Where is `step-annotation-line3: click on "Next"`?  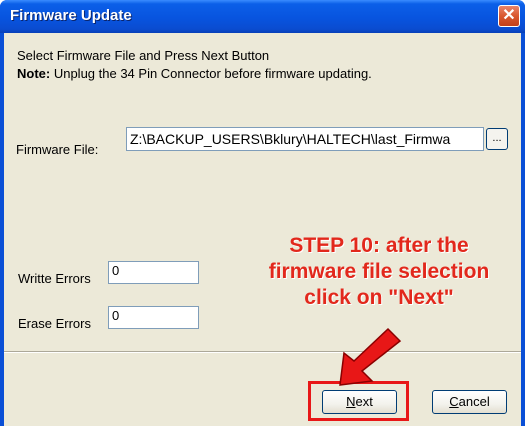 step-annotation-line3: click on "Next" is located at coordinates (379, 297).